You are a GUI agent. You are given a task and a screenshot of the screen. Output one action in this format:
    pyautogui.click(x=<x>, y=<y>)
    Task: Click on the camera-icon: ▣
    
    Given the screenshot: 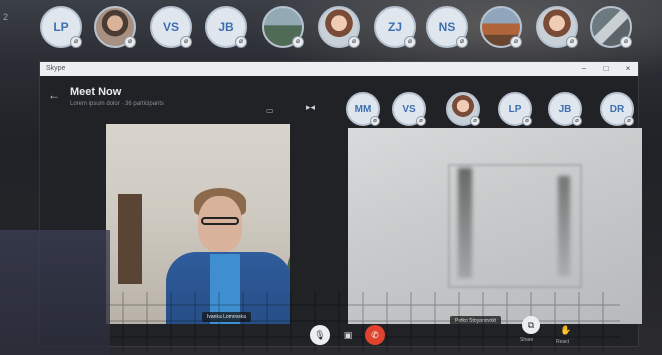 What is the action you would take?
    pyautogui.click(x=348, y=334)
    